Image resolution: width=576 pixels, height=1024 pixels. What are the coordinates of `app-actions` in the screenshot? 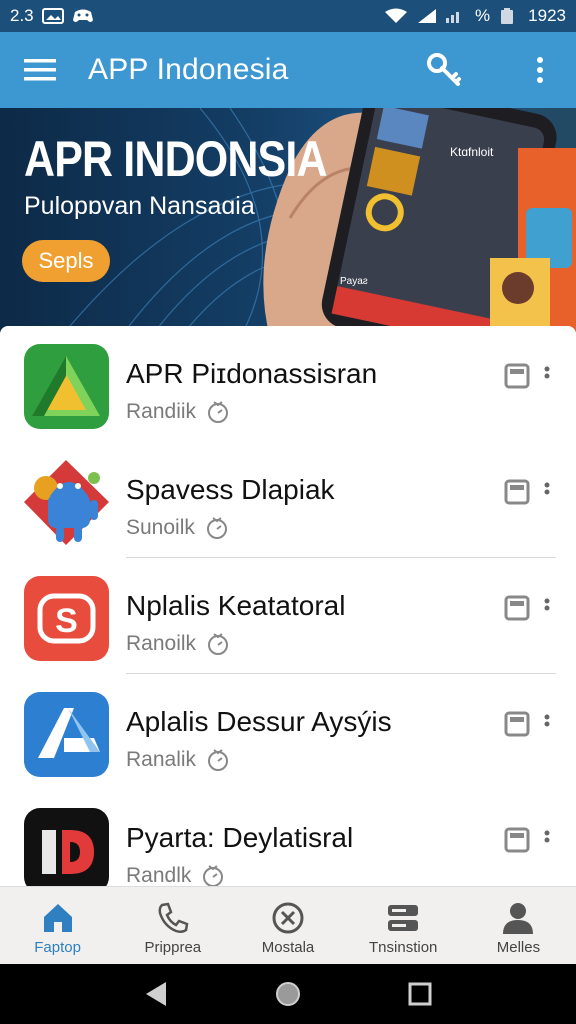 It's located at (492, 70).